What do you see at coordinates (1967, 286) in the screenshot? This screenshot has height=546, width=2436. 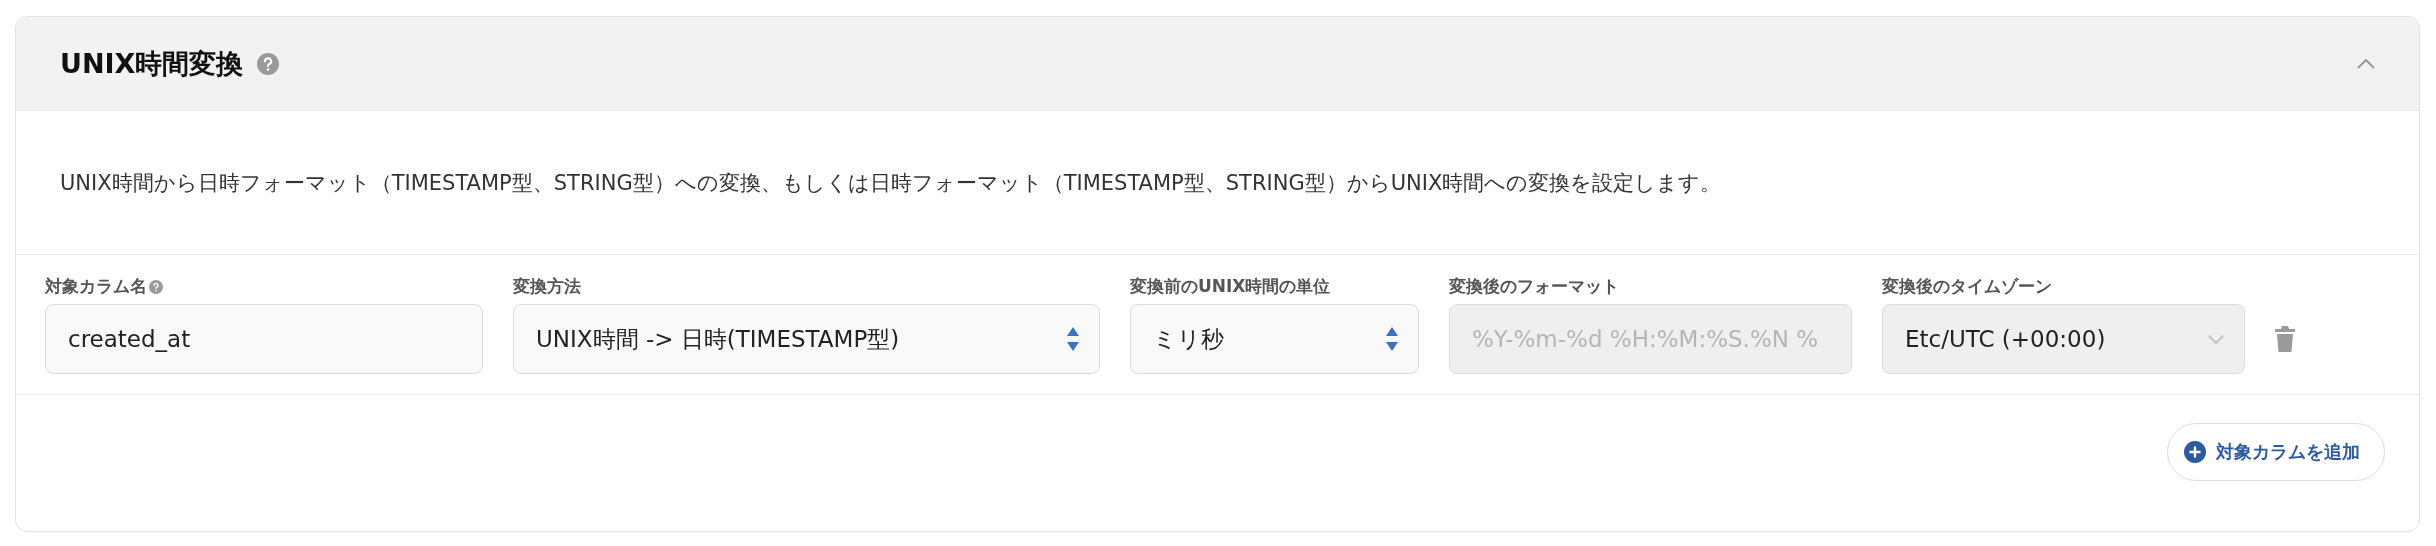 I see `field-label: 変換後のタイムゾーン` at bounding box center [1967, 286].